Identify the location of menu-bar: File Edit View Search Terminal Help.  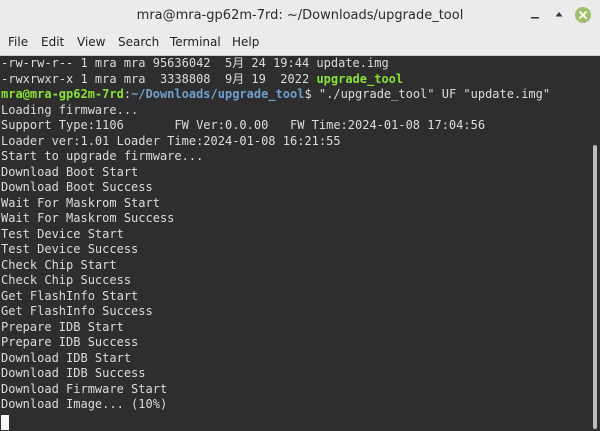
(300, 43).